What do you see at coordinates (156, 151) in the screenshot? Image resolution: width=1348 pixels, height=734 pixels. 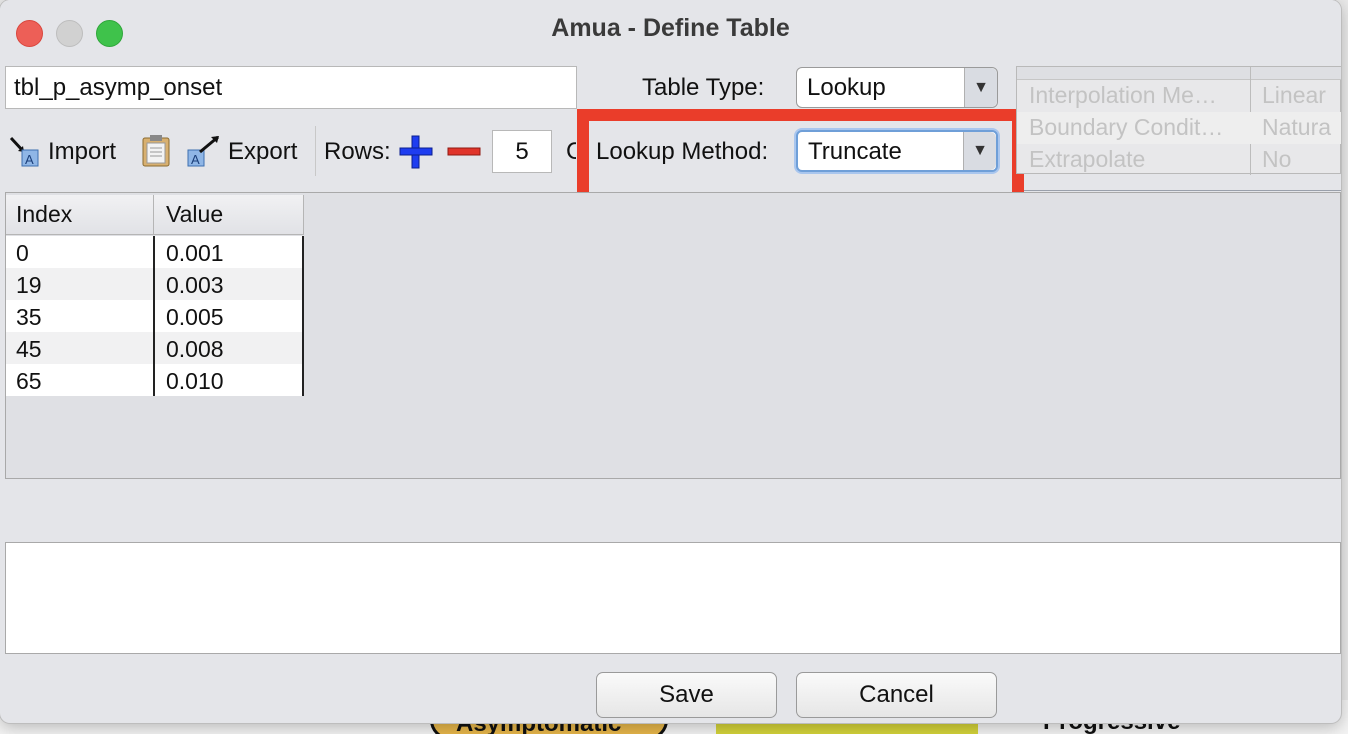 I see `clipboard-icon` at bounding box center [156, 151].